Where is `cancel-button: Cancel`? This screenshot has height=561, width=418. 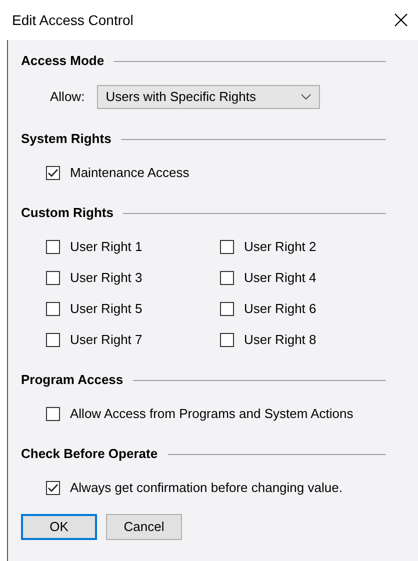
cancel-button: Cancel is located at coordinates (144, 527).